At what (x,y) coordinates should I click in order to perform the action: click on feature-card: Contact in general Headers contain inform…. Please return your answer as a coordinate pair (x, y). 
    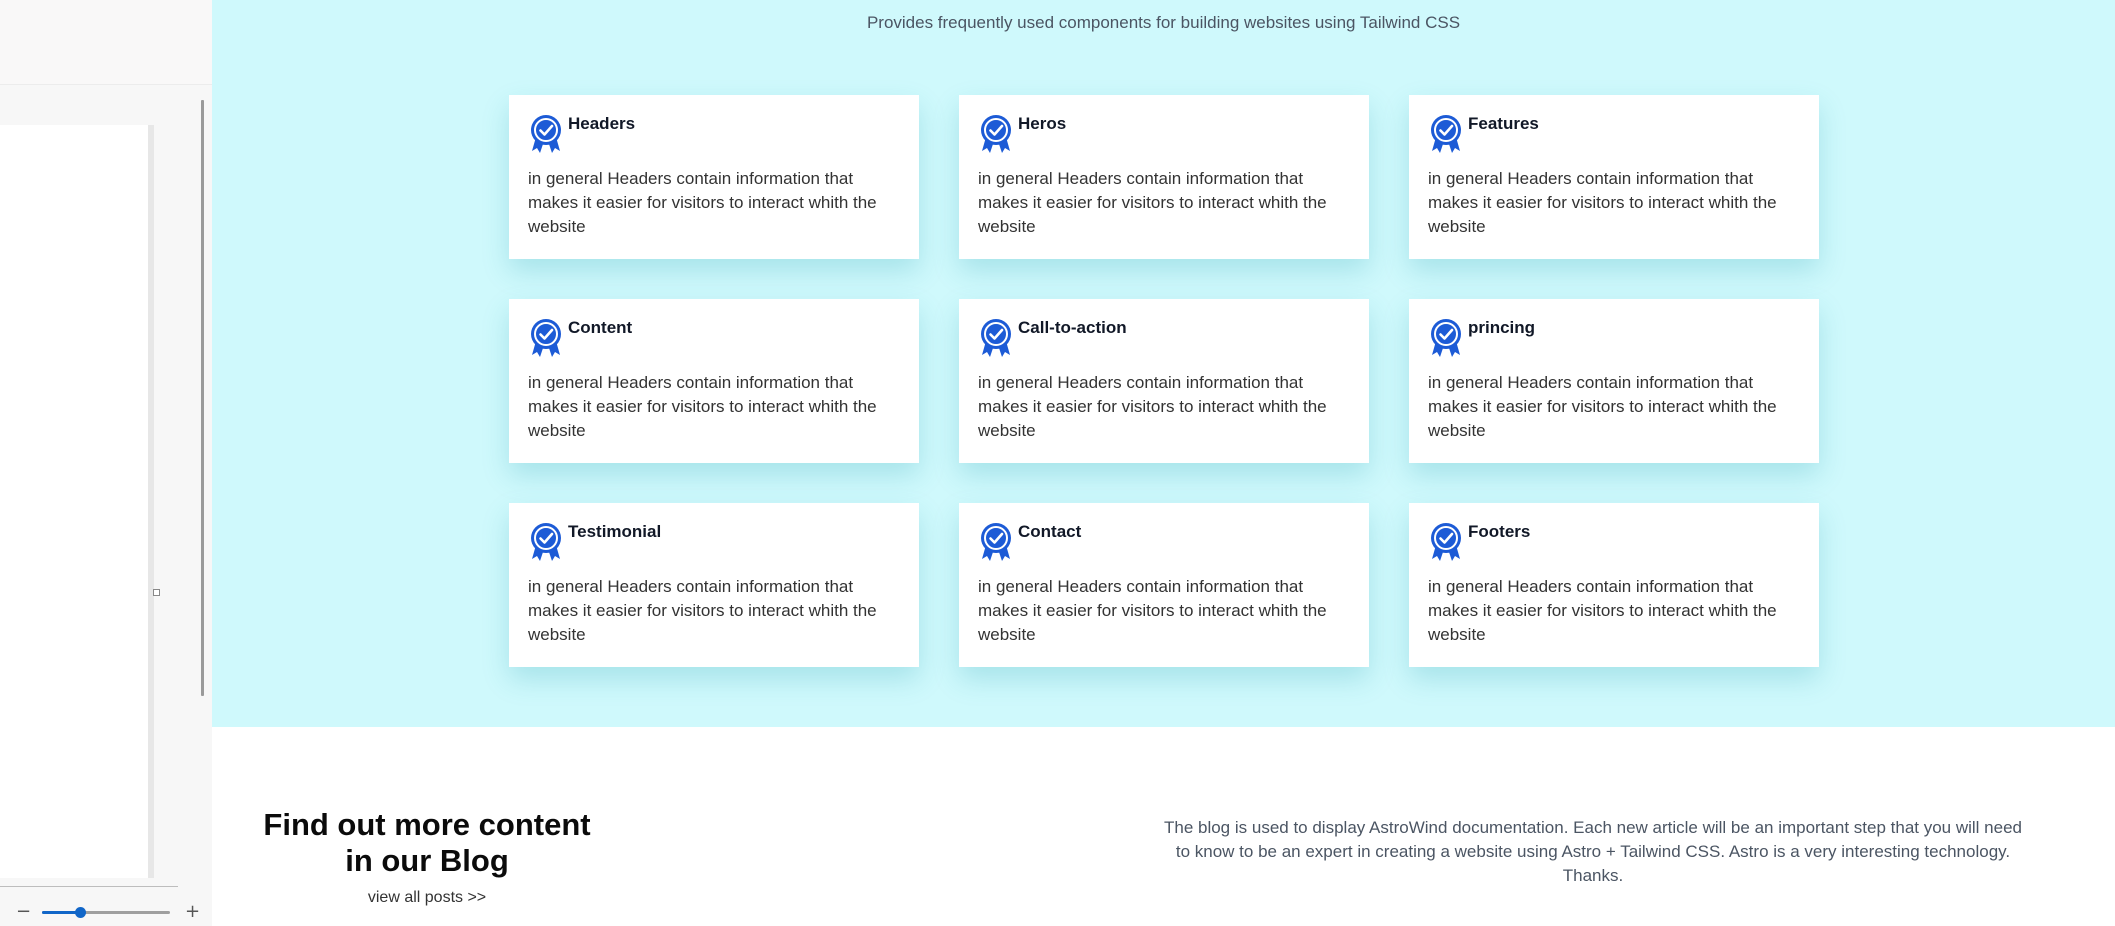
    Looking at the image, I should click on (1164, 585).